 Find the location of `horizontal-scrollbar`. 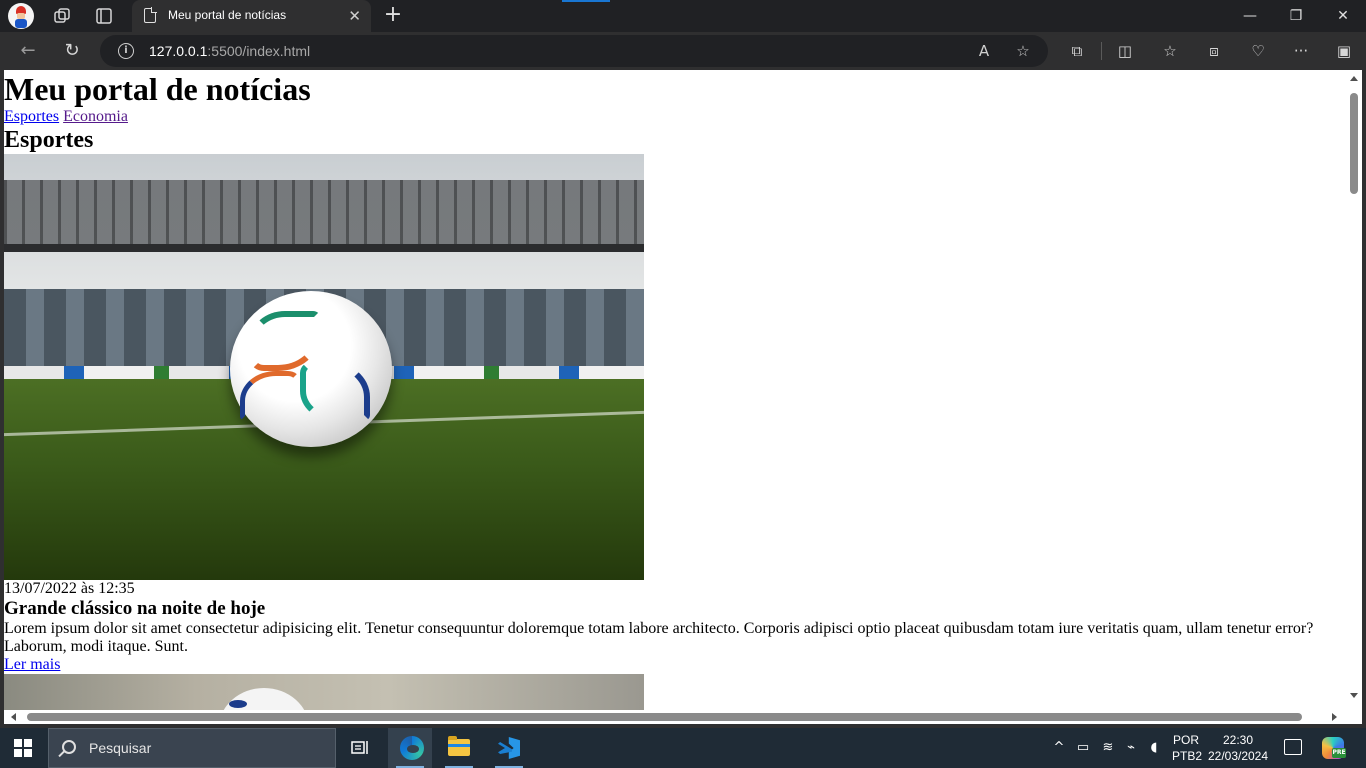

horizontal-scrollbar is located at coordinates (675, 717).